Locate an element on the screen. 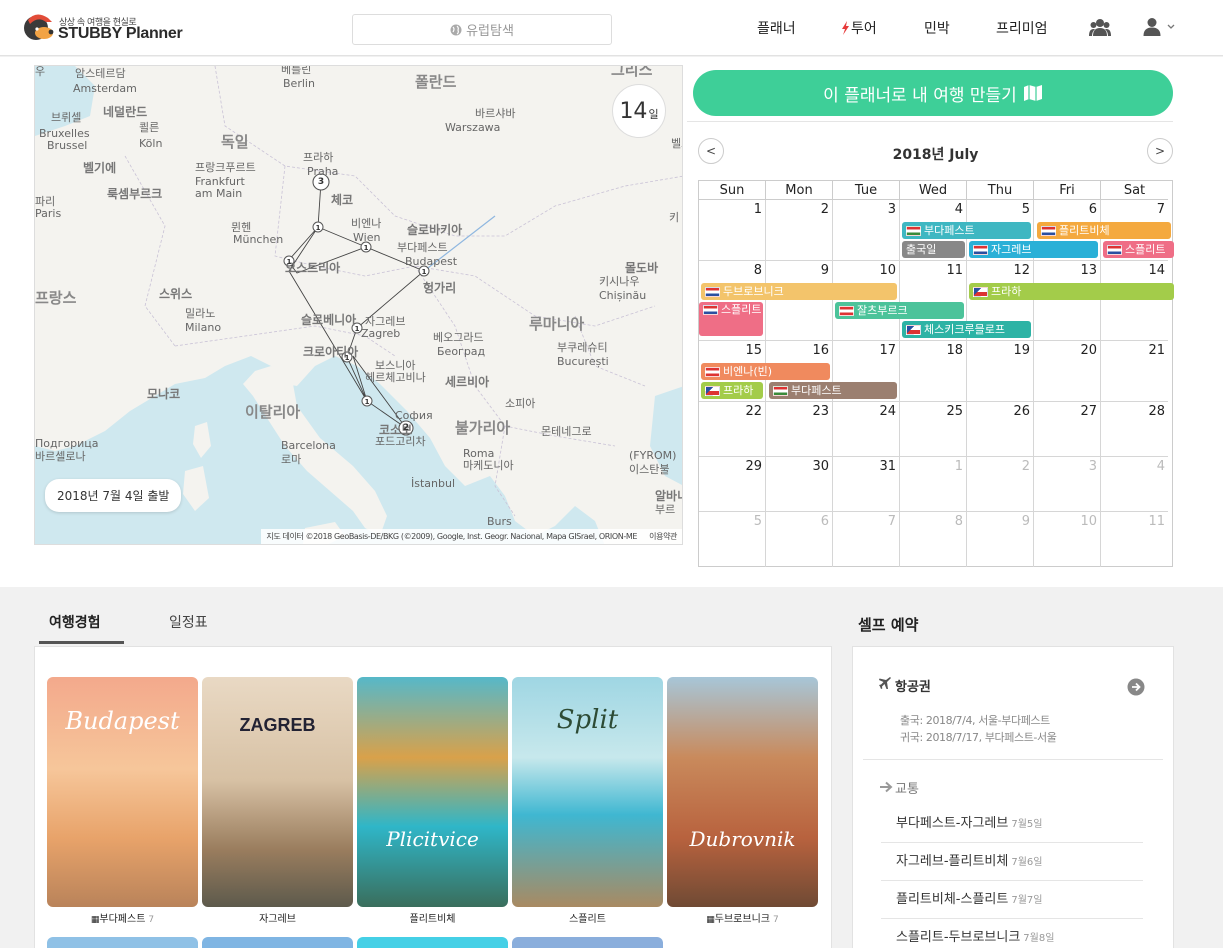  logo: 상상 속 여행을 현실로 STUBBY Planner is located at coordinates (102, 29).